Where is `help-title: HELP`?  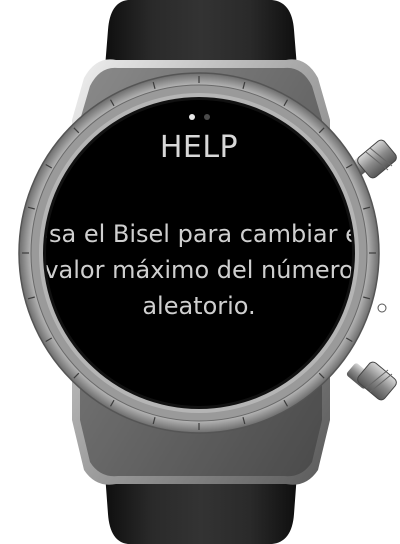 help-title: HELP is located at coordinates (199, 147).